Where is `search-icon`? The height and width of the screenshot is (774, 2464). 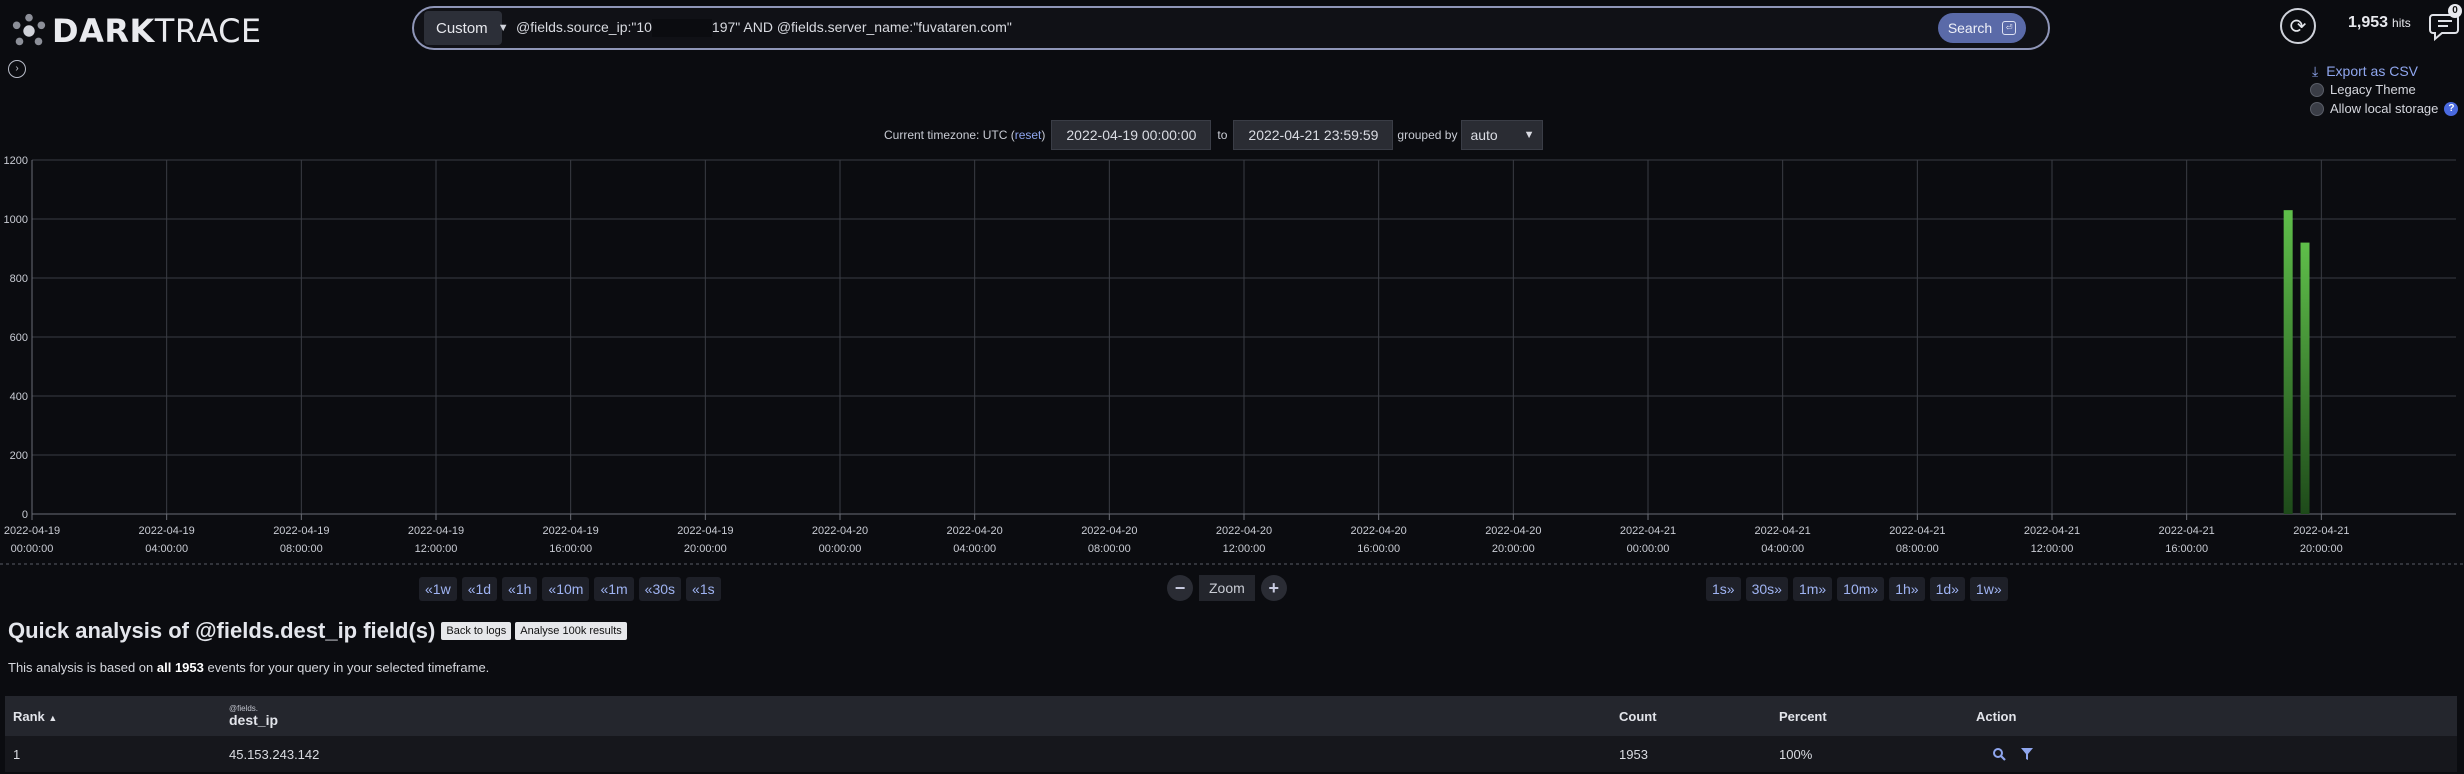
search-icon is located at coordinates (1999, 754).